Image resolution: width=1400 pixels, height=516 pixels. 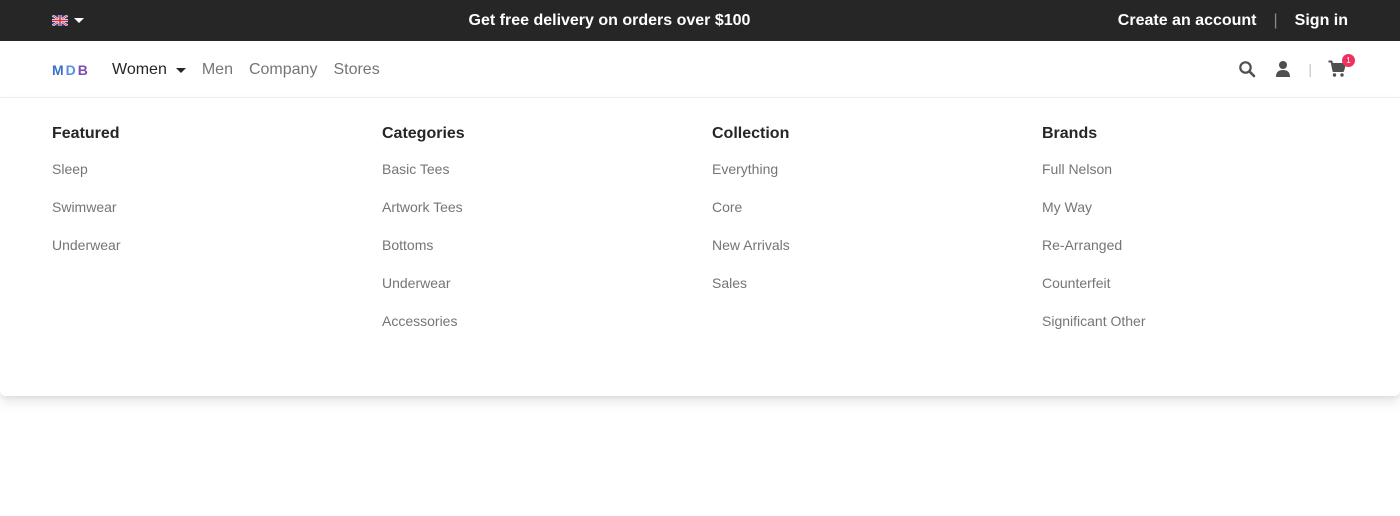 What do you see at coordinates (609, 20) in the screenshot?
I see `promo-text: Get free delivery on orders over $100` at bounding box center [609, 20].